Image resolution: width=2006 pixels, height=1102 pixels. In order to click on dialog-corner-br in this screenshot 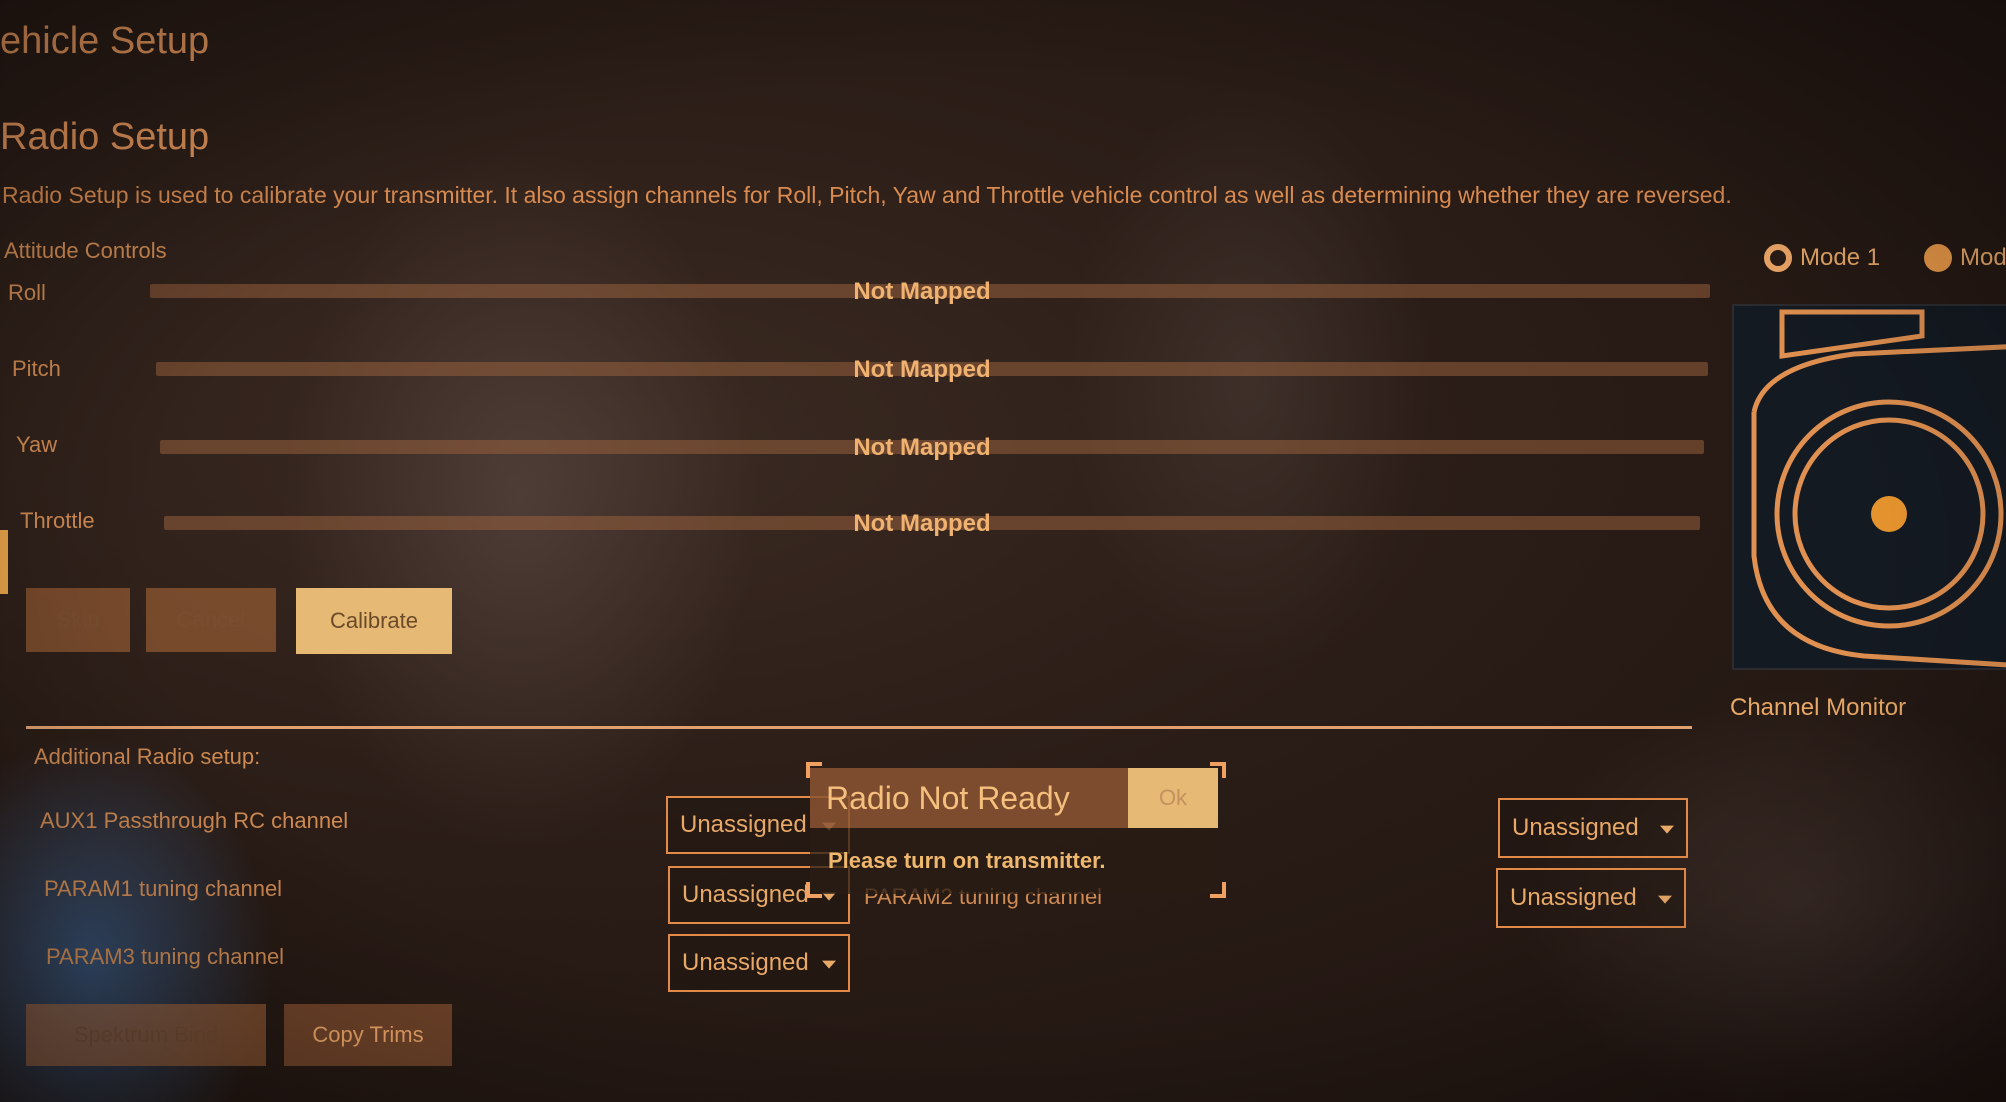, I will do `click(1218, 890)`.